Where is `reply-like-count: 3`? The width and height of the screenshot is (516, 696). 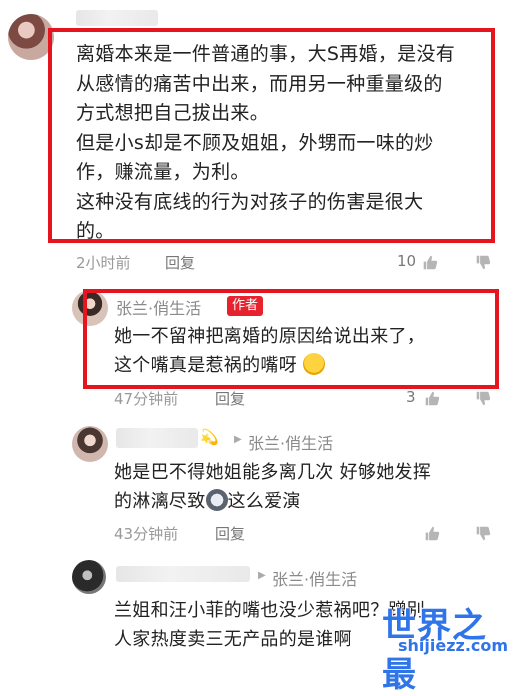
reply-like-count: 3 is located at coordinates (411, 397).